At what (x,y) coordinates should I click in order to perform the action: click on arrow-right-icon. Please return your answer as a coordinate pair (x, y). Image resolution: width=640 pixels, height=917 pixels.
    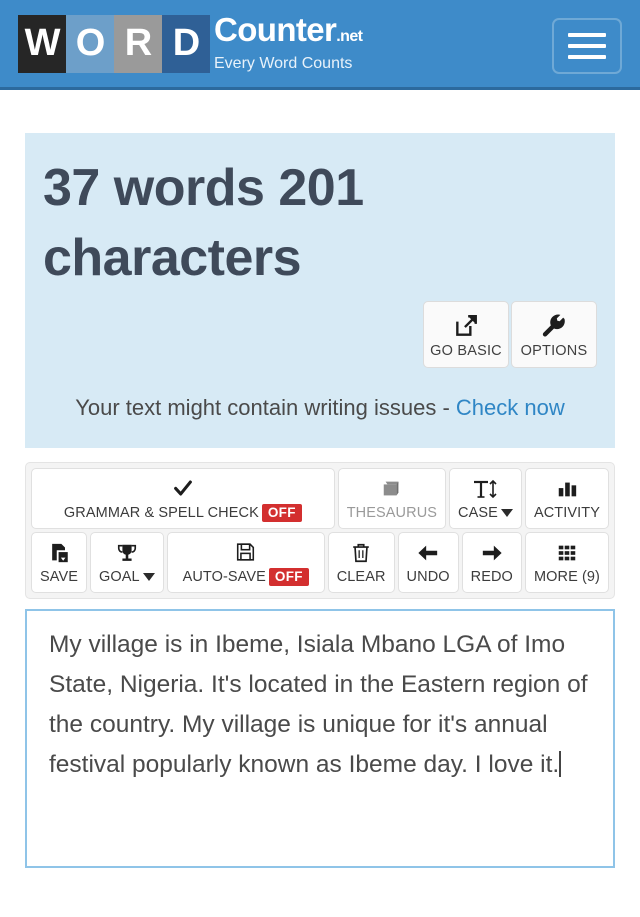
    Looking at the image, I should click on (492, 553).